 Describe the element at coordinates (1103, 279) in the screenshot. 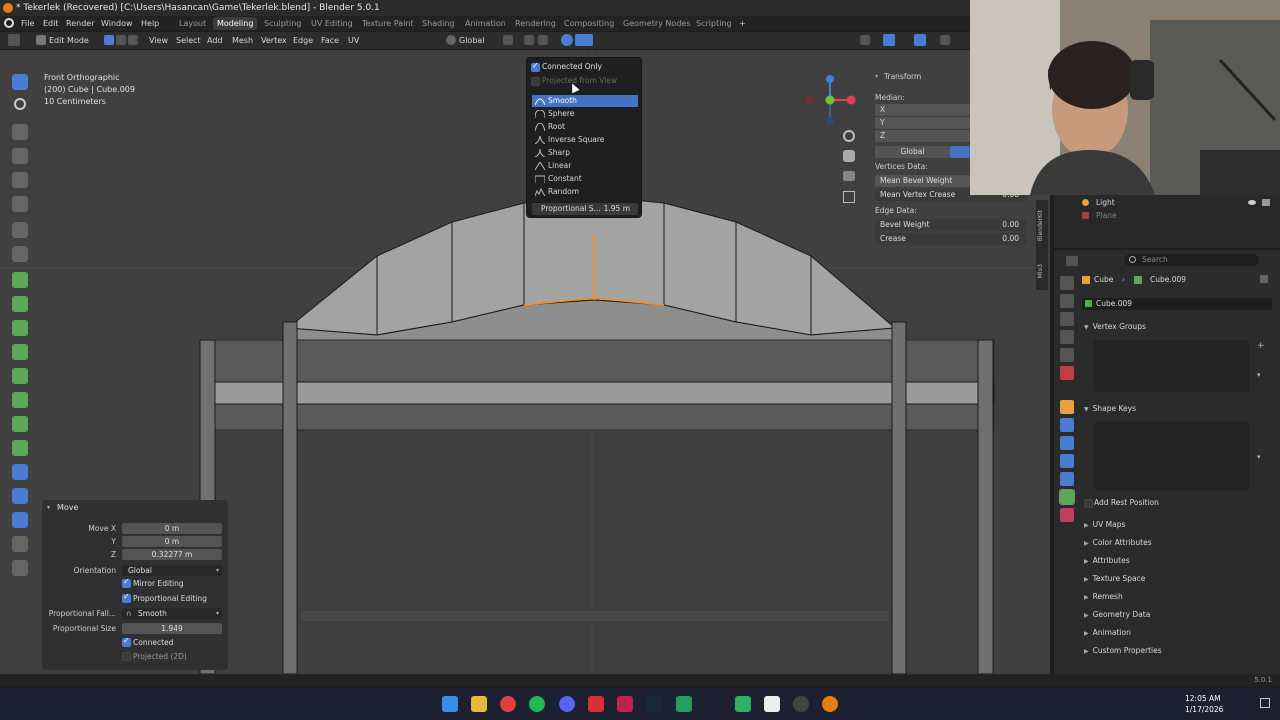

I see `breadcrumb-object: Cube` at that location.